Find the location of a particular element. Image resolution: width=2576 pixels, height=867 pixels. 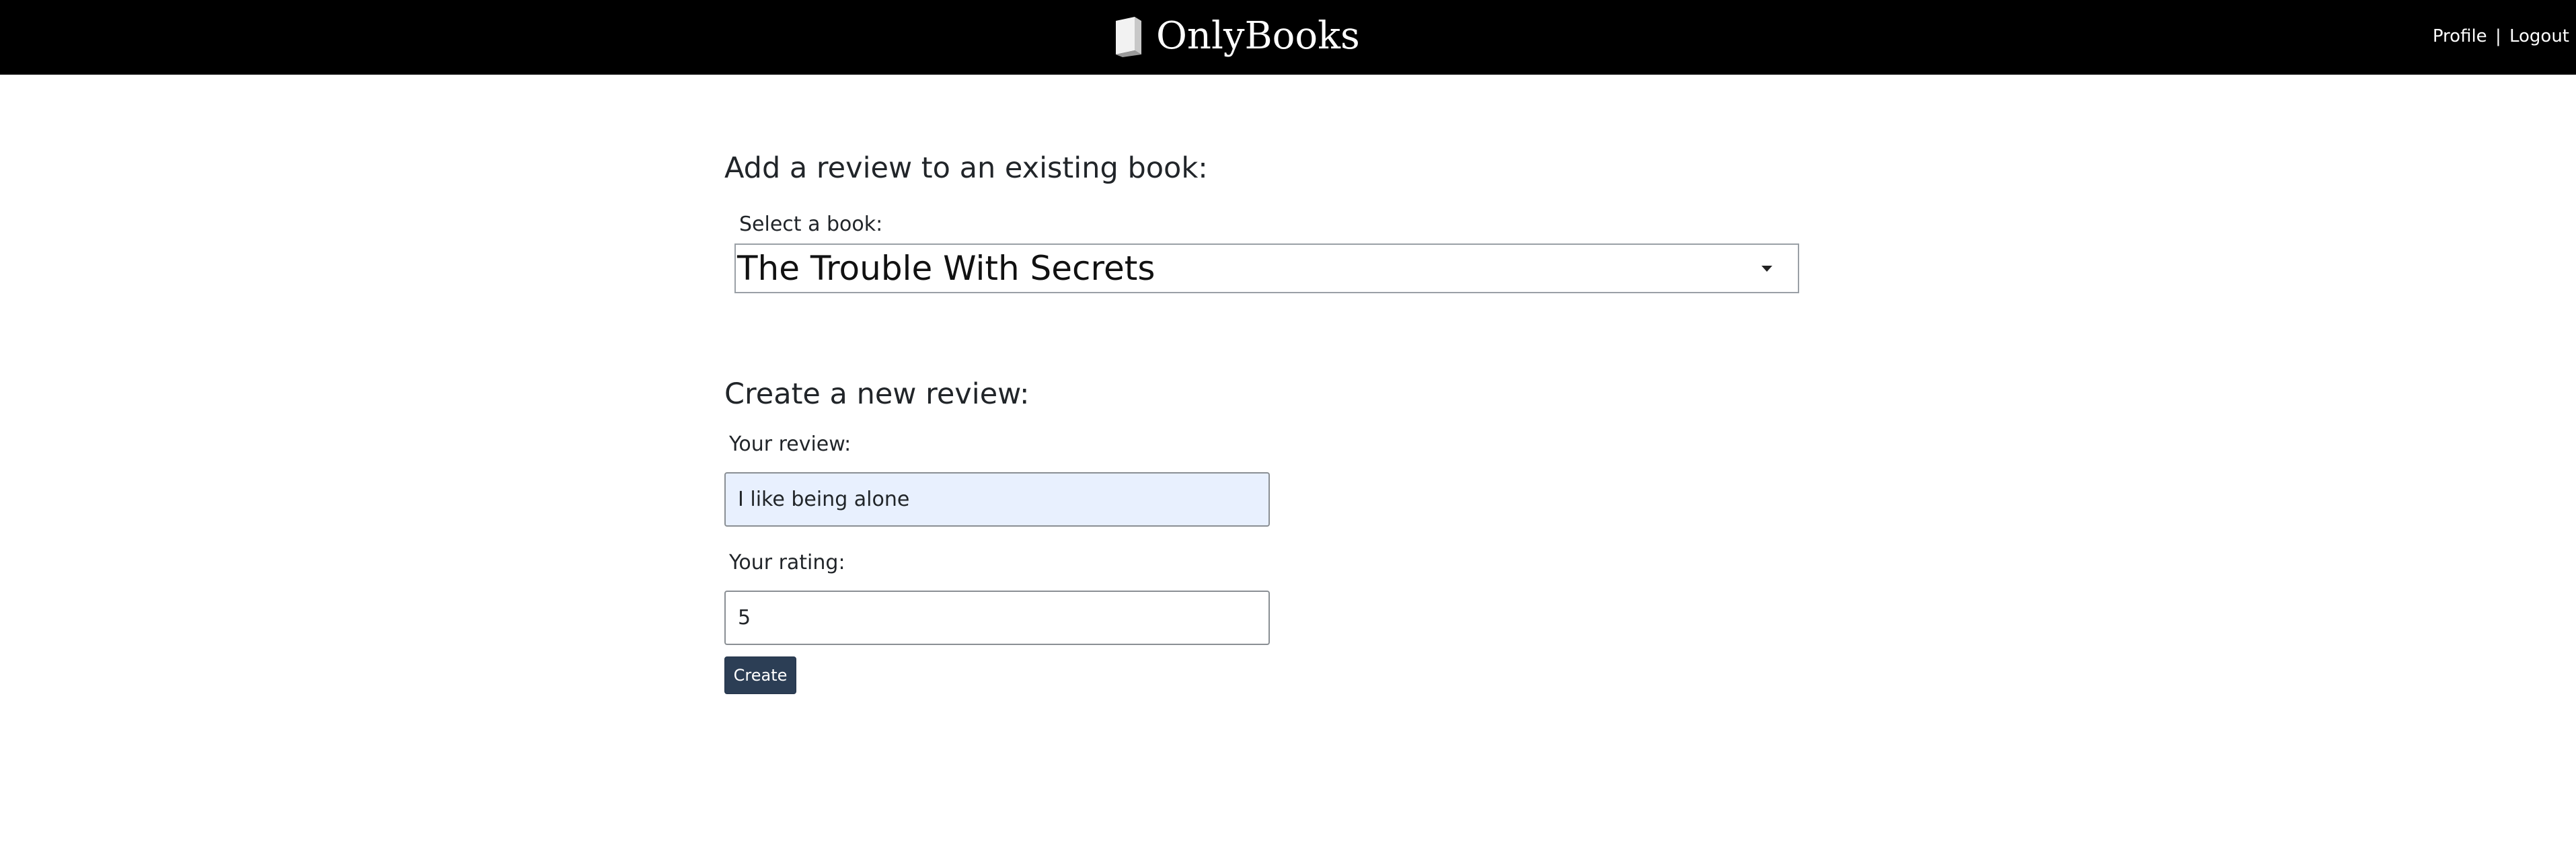

rating-input-value: 5 is located at coordinates (744, 618).